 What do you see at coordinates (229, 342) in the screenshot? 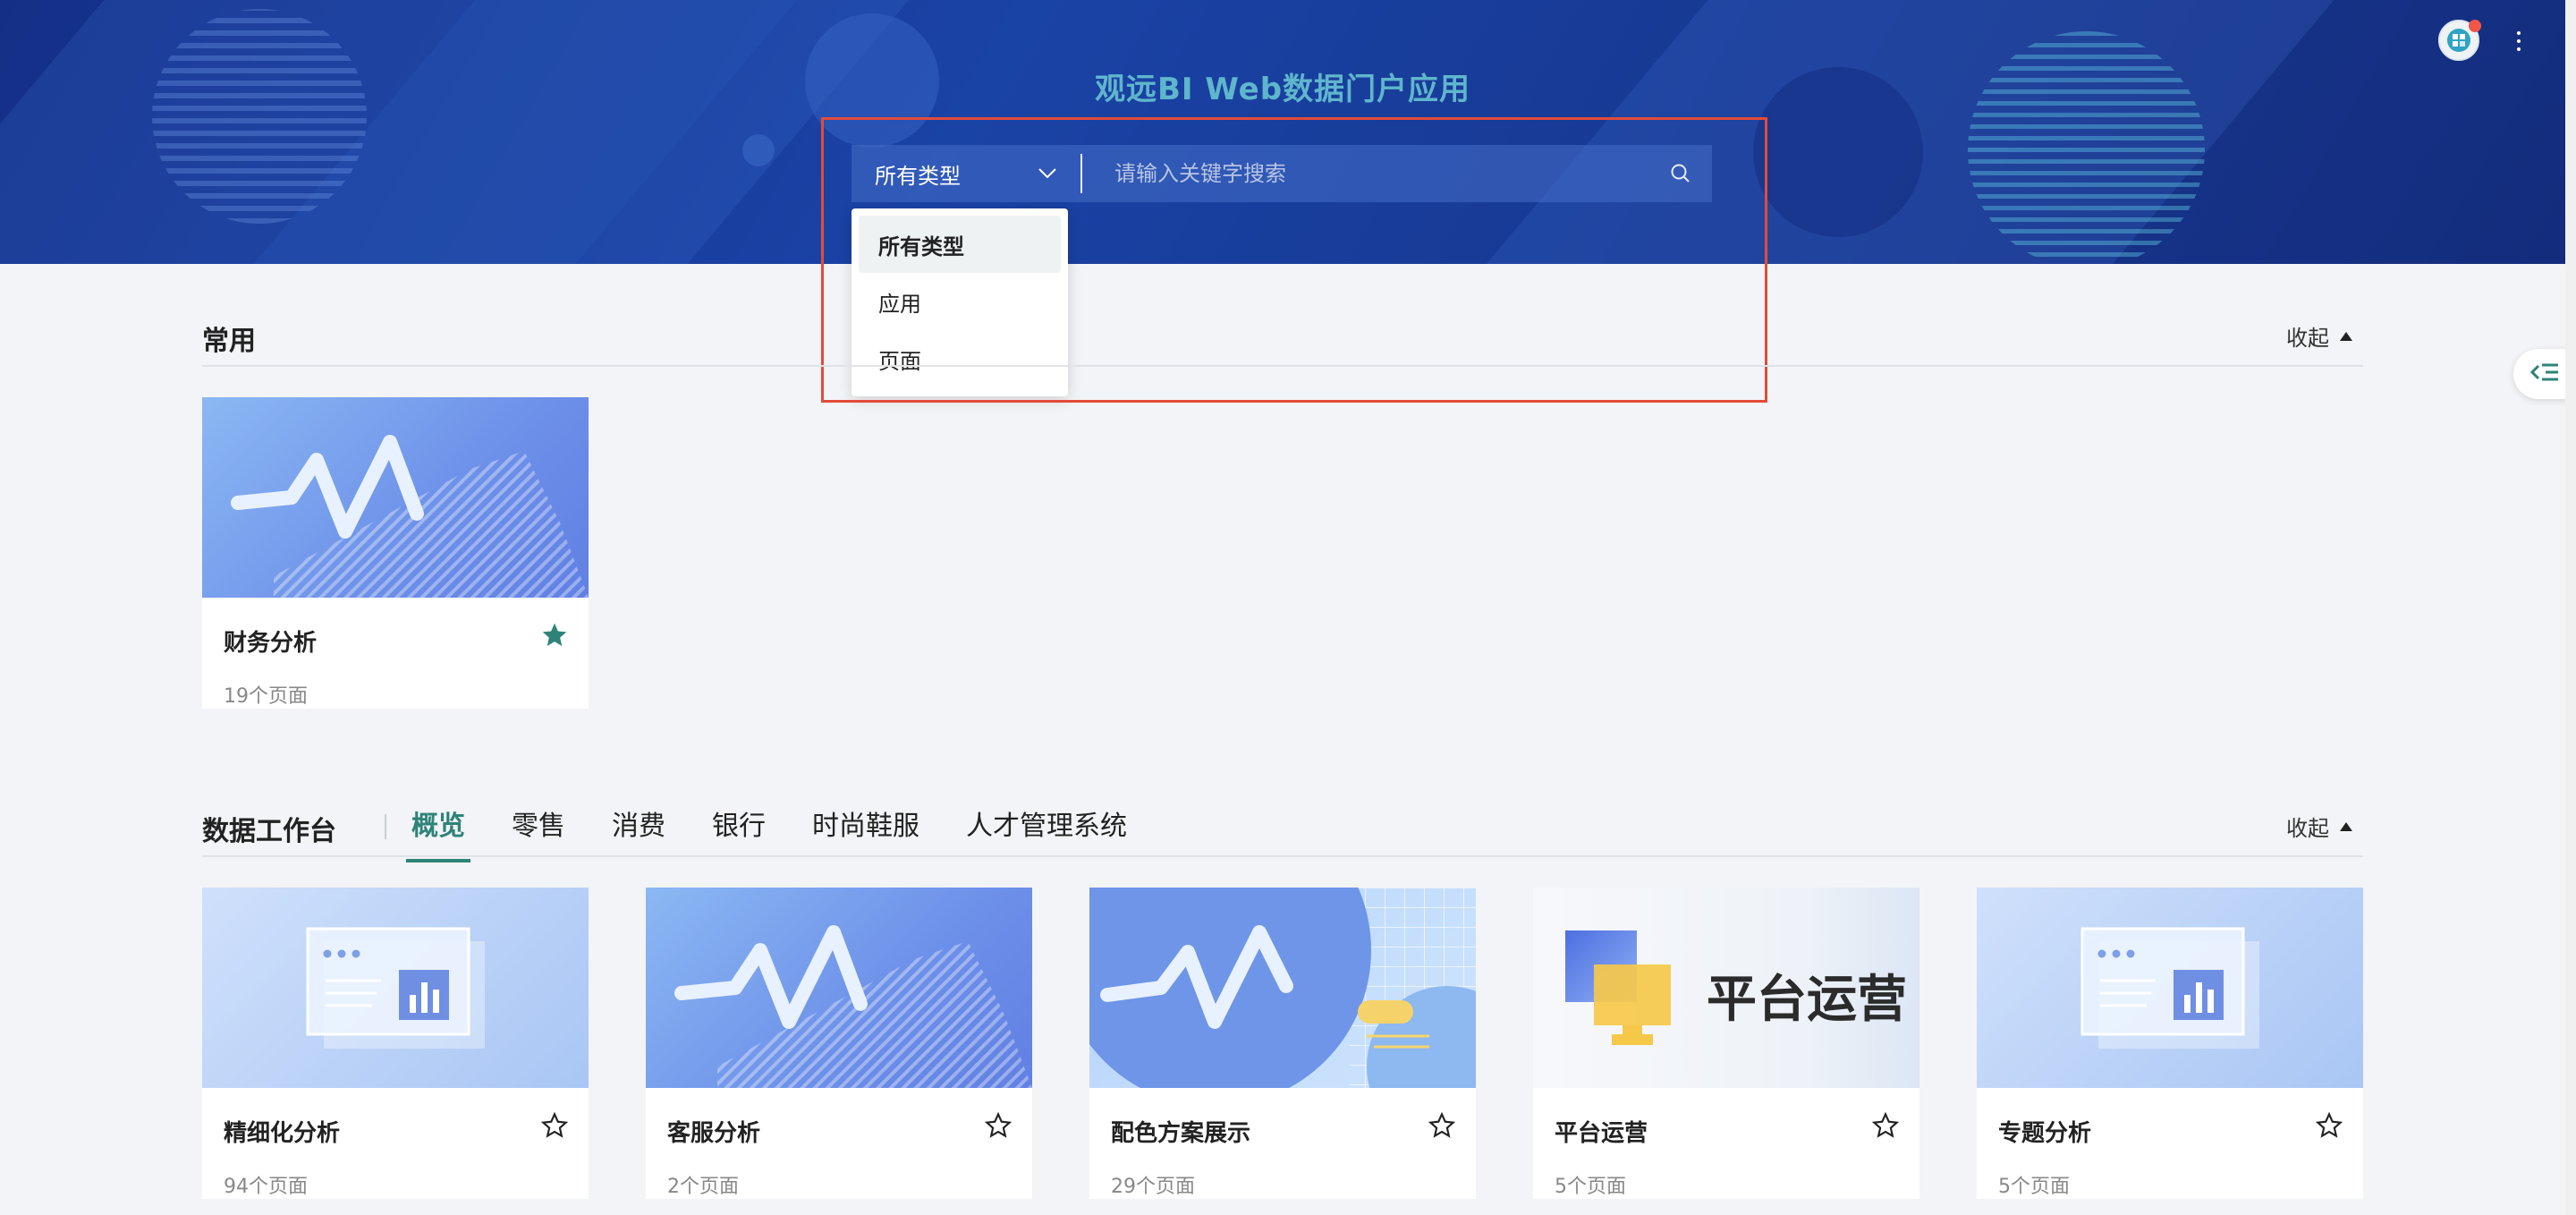
I see `common-section-title: 常用` at bounding box center [229, 342].